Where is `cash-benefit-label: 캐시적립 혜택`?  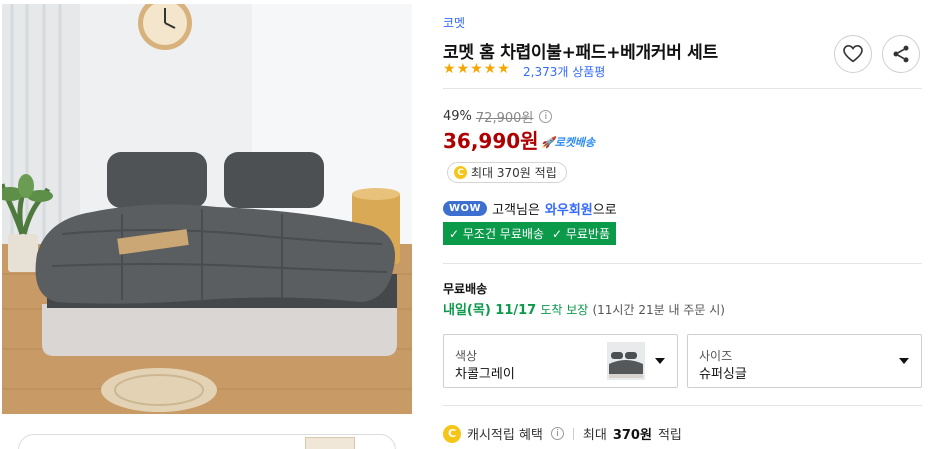 cash-benefit-label: 캐시적립 혜택 is located at coordinates (505, 435).